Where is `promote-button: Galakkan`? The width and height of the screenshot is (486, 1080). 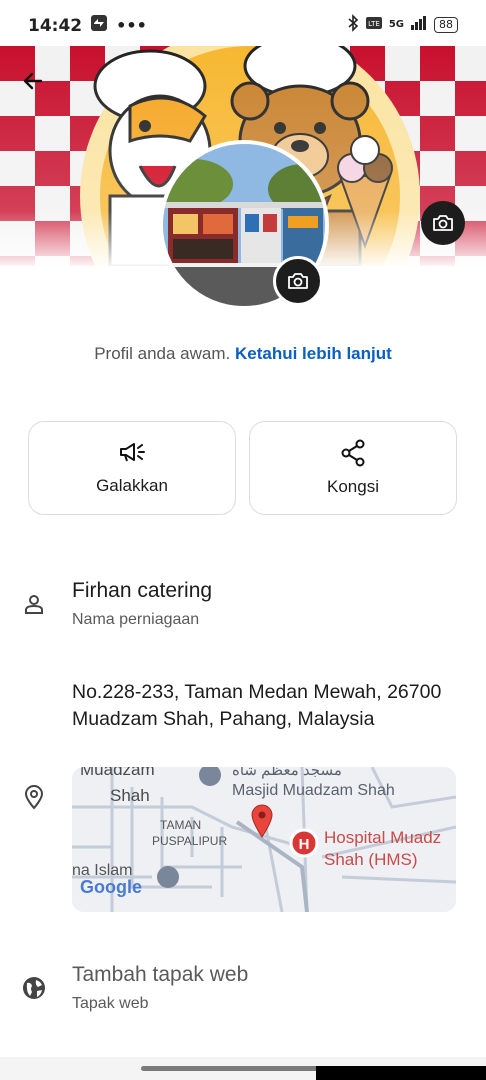 promote-button: Galakkan is located at coordinates (132, 468).